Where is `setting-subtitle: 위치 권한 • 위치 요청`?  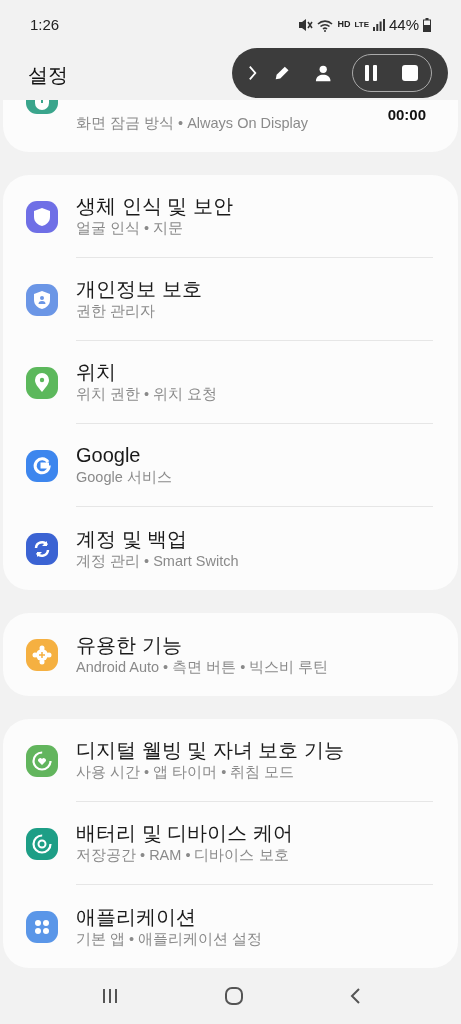
setting-subtitle: 위치 권한 • 위치 요청 is located at coordinates (147, 394).